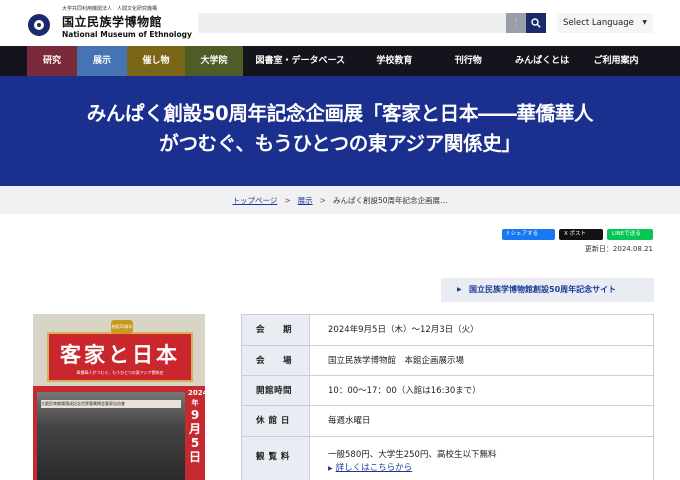  Describe the element at coordinates (102, 61) in the screenshot. I see `nav-item-exhibitions: 展示` at that location.